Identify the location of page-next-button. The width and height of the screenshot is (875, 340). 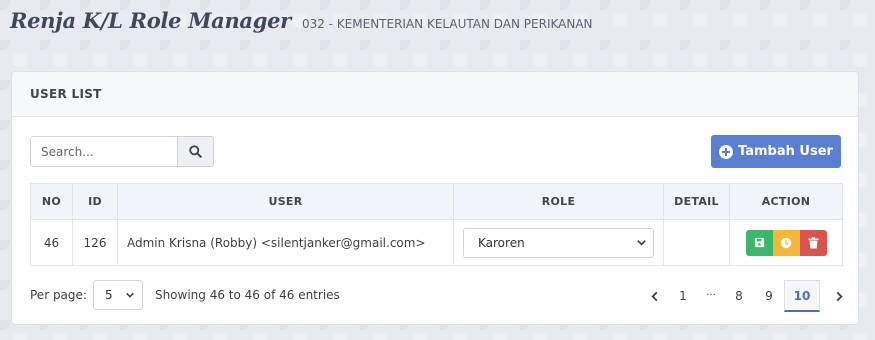
(839, 296).